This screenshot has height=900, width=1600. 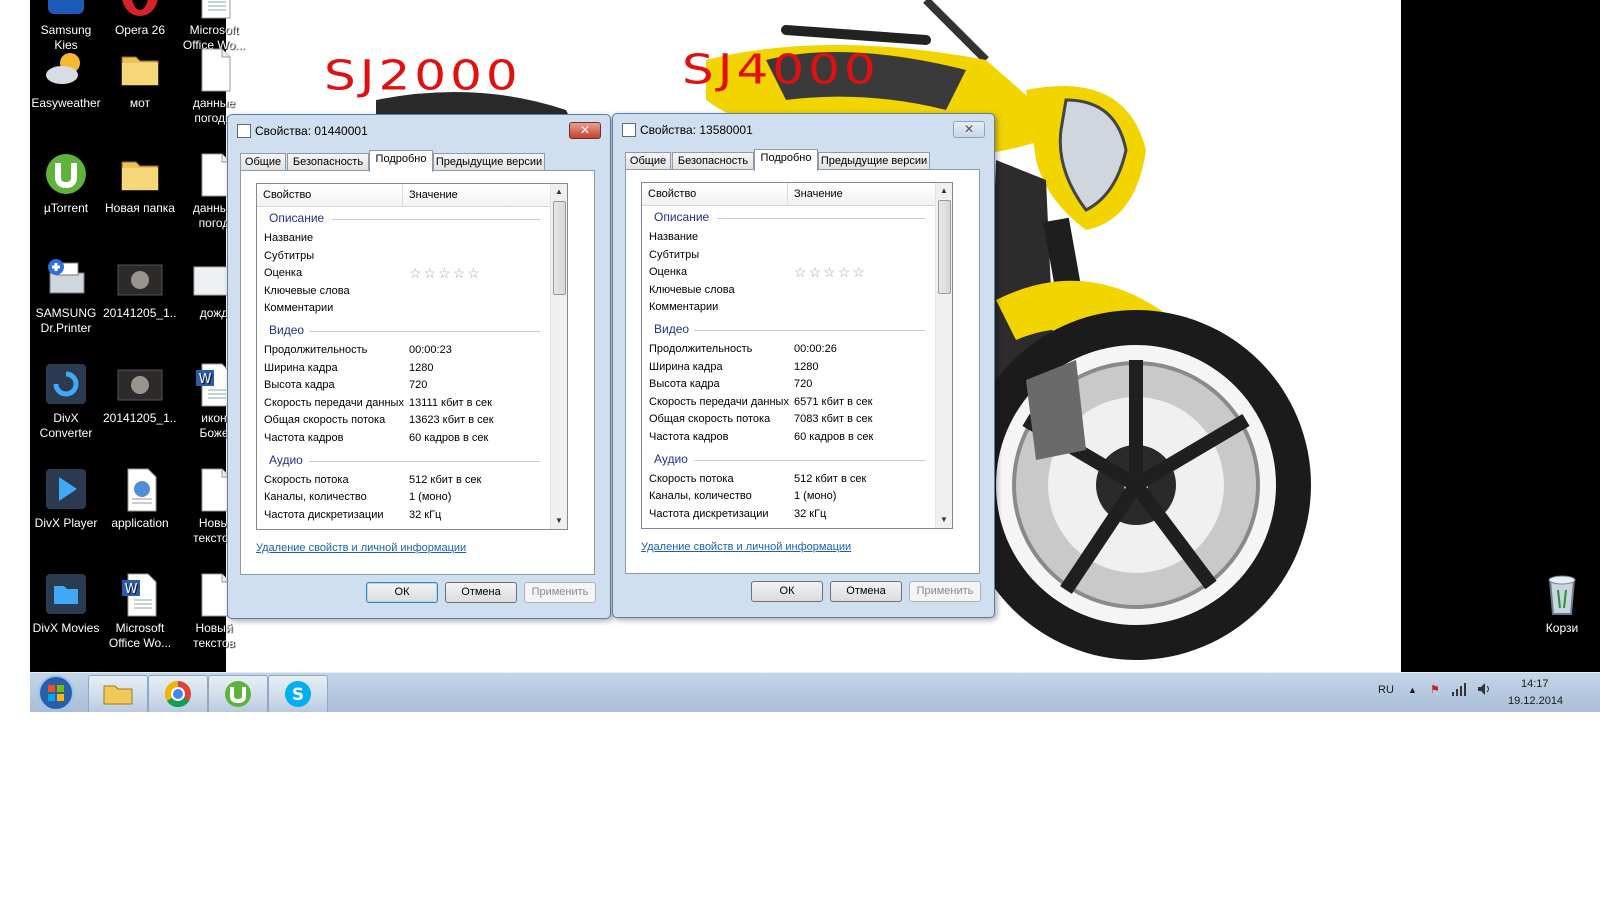 What do you see at coordinates (178, 693) in the screenshot?
I see `taskbar-chrome` at bounding box center [178, 693].